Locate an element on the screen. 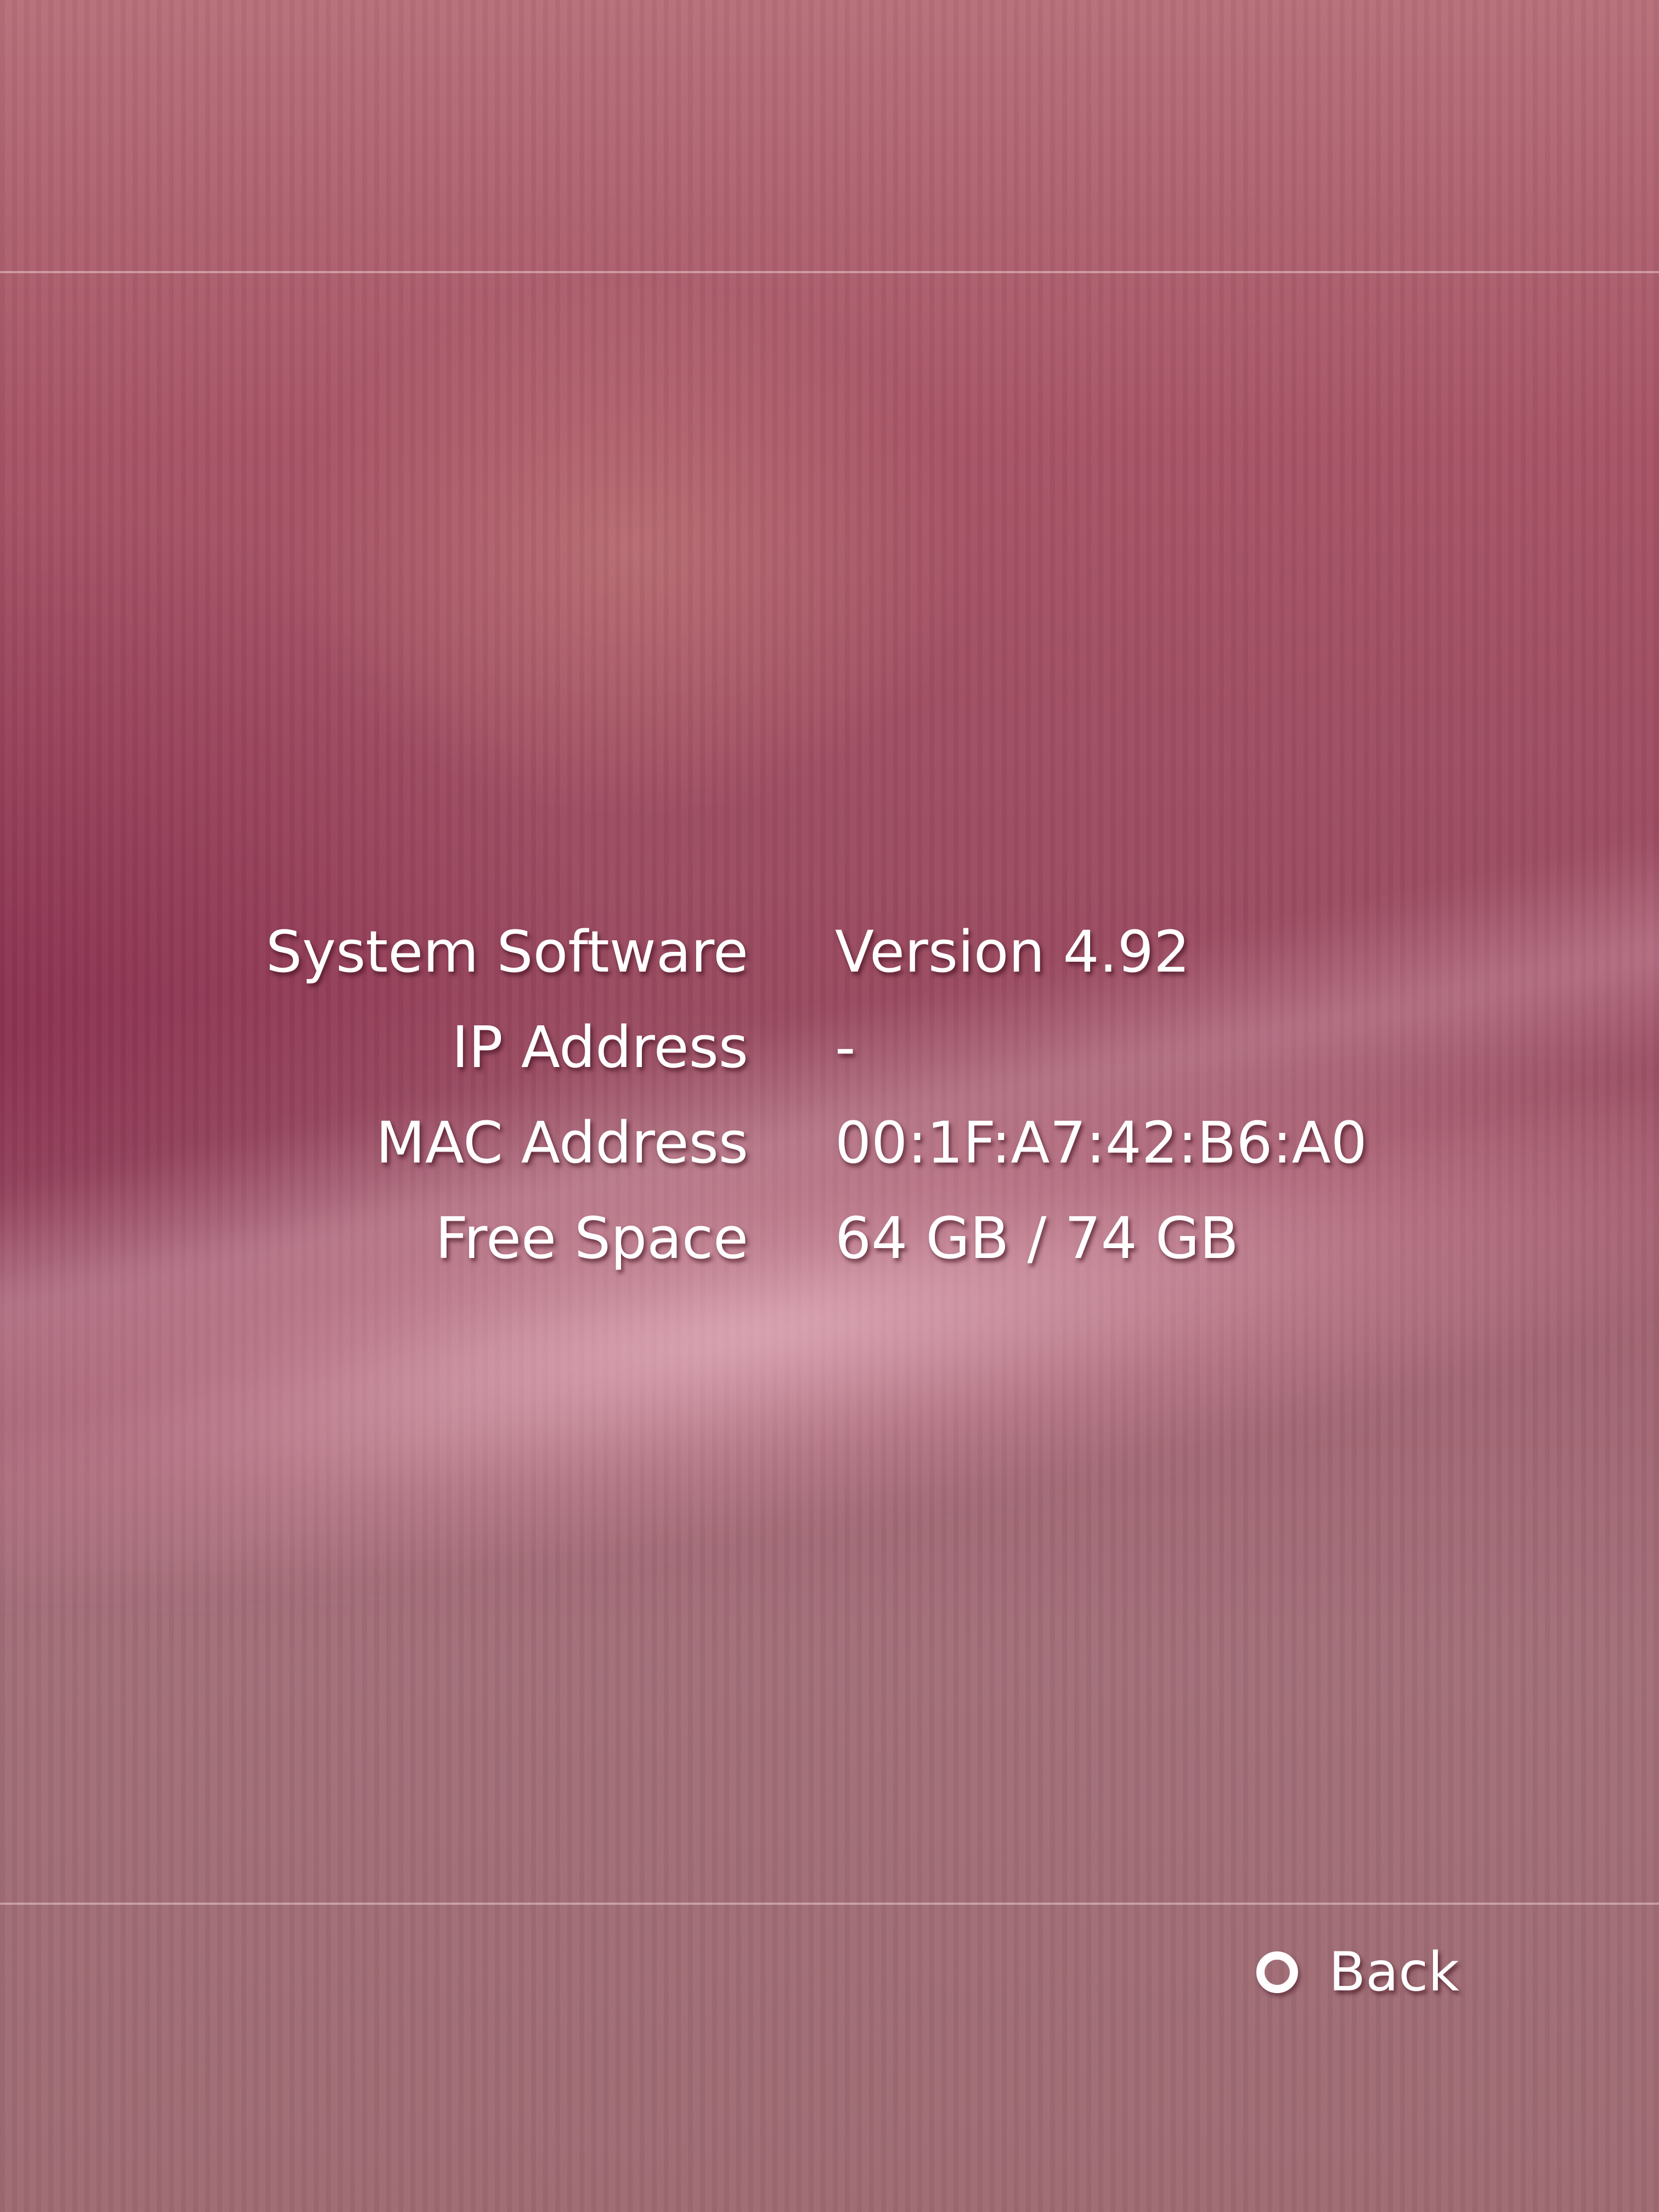 The image size is (1659, 2212). info-value: Version 4.92 is located at coordinates (1012, 952).